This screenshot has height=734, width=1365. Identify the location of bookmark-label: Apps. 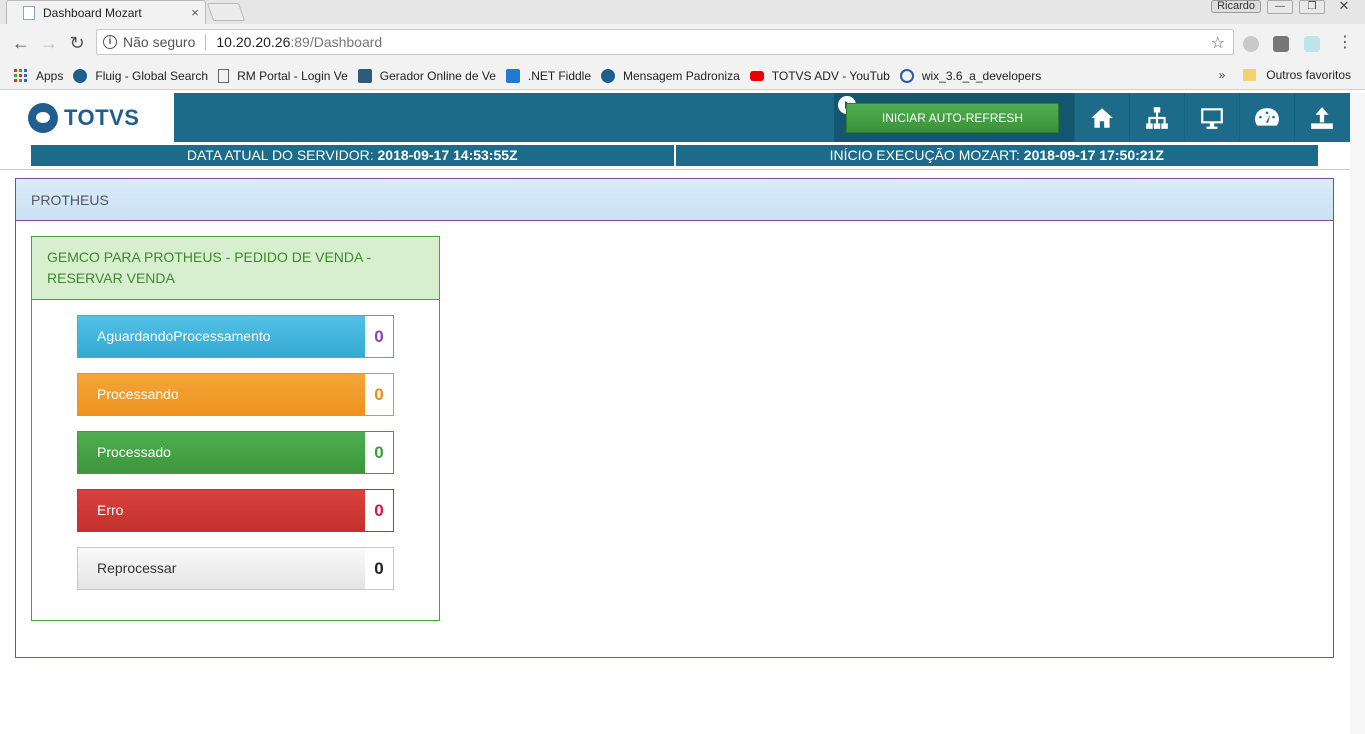
(50, 75).